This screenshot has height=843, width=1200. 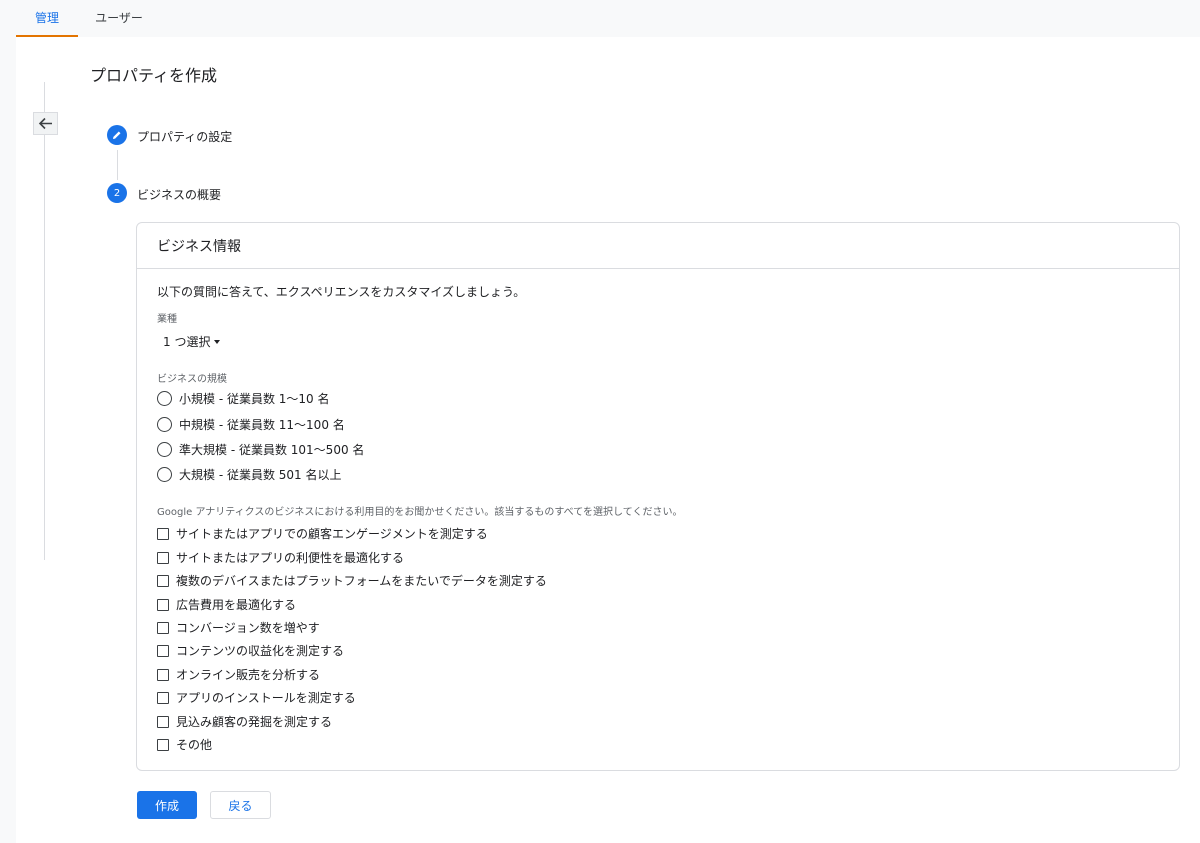 I want to click on checkbox-label: コンテンツの収益化を測定する, so click(x=260, y=651).